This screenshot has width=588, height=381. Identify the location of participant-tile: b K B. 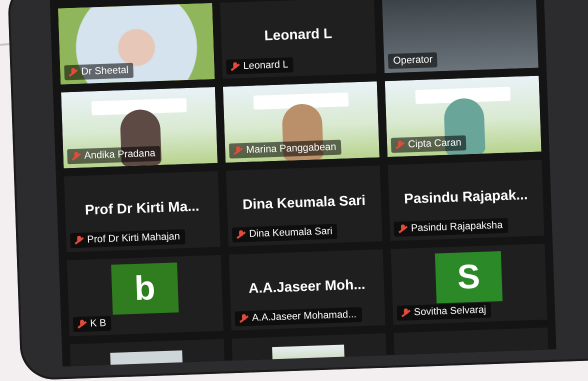
(145, 295).